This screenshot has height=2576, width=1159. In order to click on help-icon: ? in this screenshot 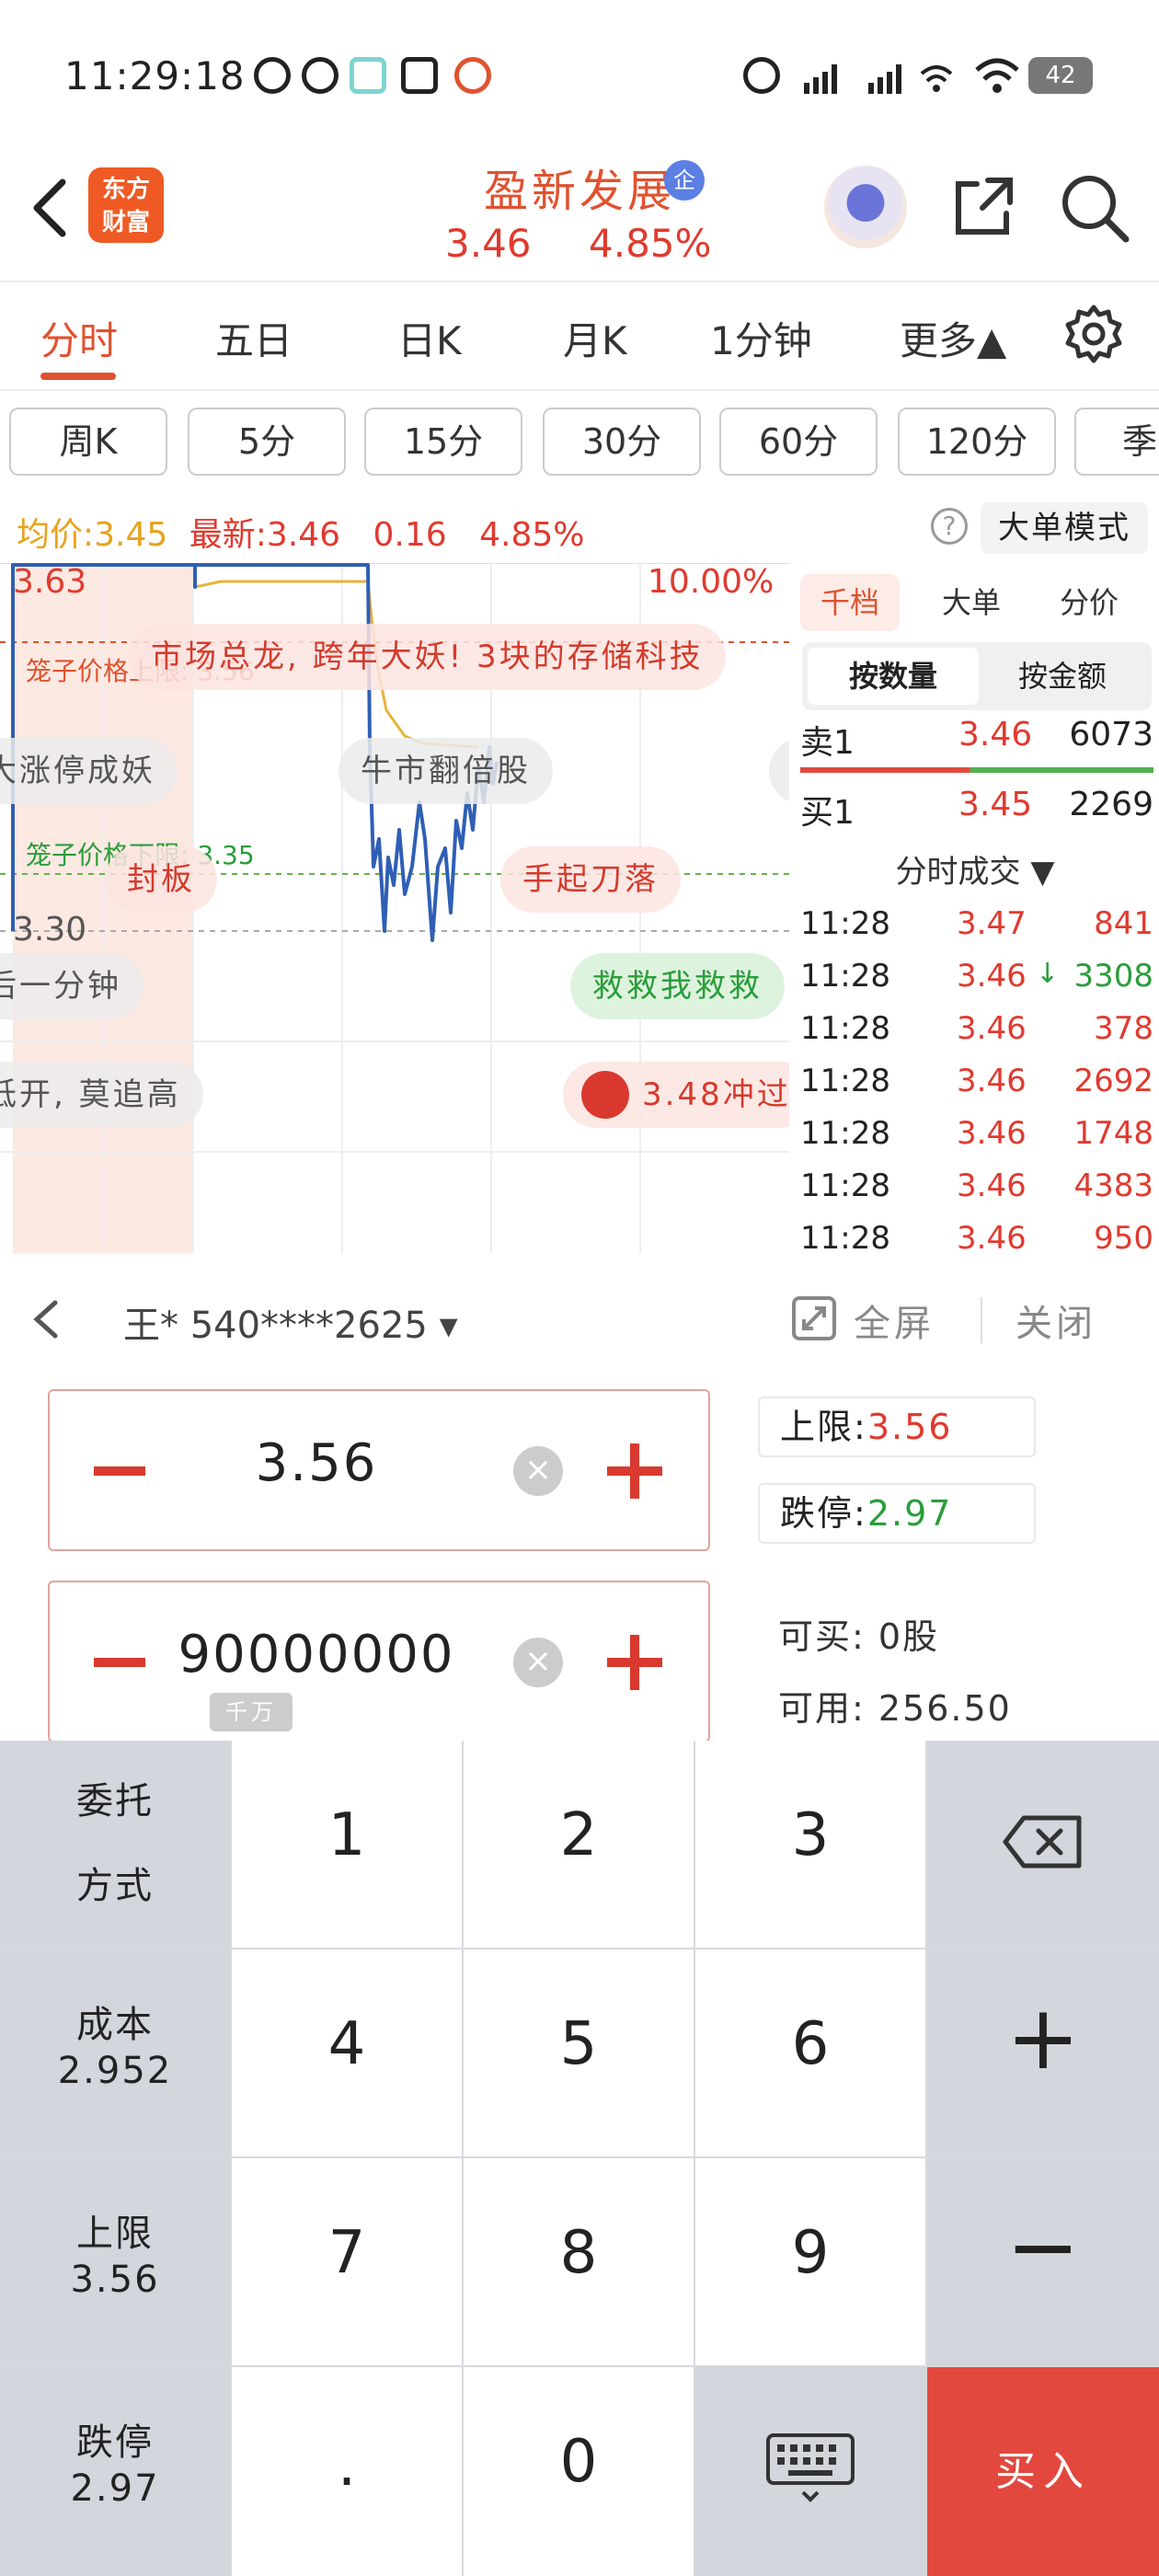, I will do `click(949, 526)`.